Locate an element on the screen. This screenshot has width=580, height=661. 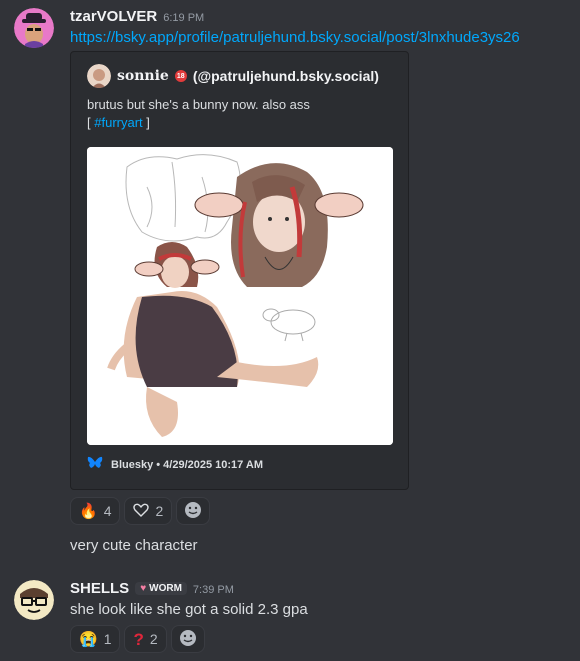
crying-face-icon: 😭 is located at coordinates (88, 639).